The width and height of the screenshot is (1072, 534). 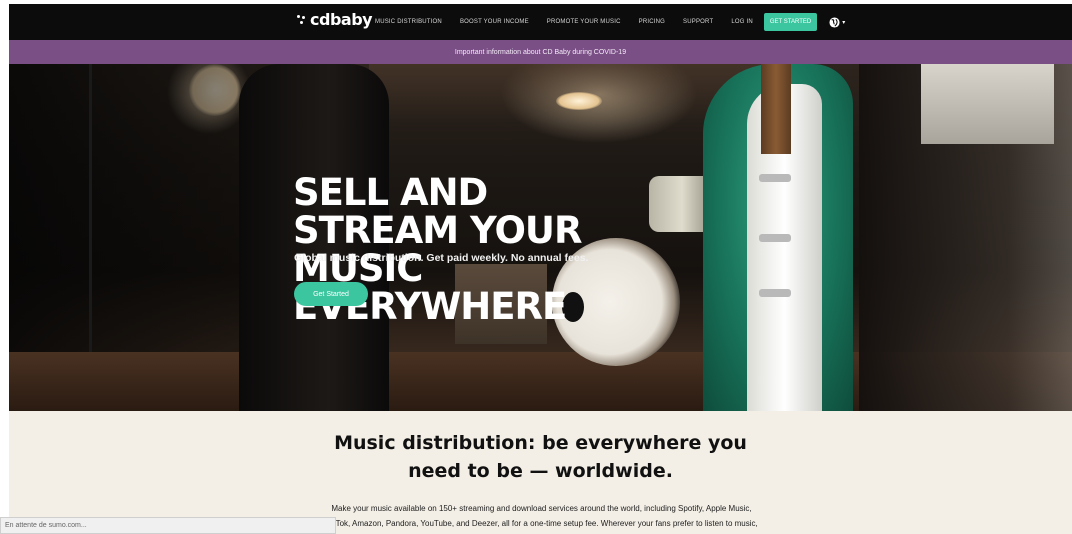 I want to click on section-headline-line-2: need to be — worldwide., so click(x=540, y=471).